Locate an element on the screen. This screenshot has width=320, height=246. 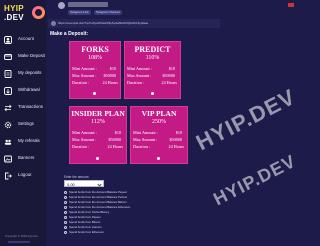
plan-name: INSIDER PLAN is located at coordinates (98, 113).